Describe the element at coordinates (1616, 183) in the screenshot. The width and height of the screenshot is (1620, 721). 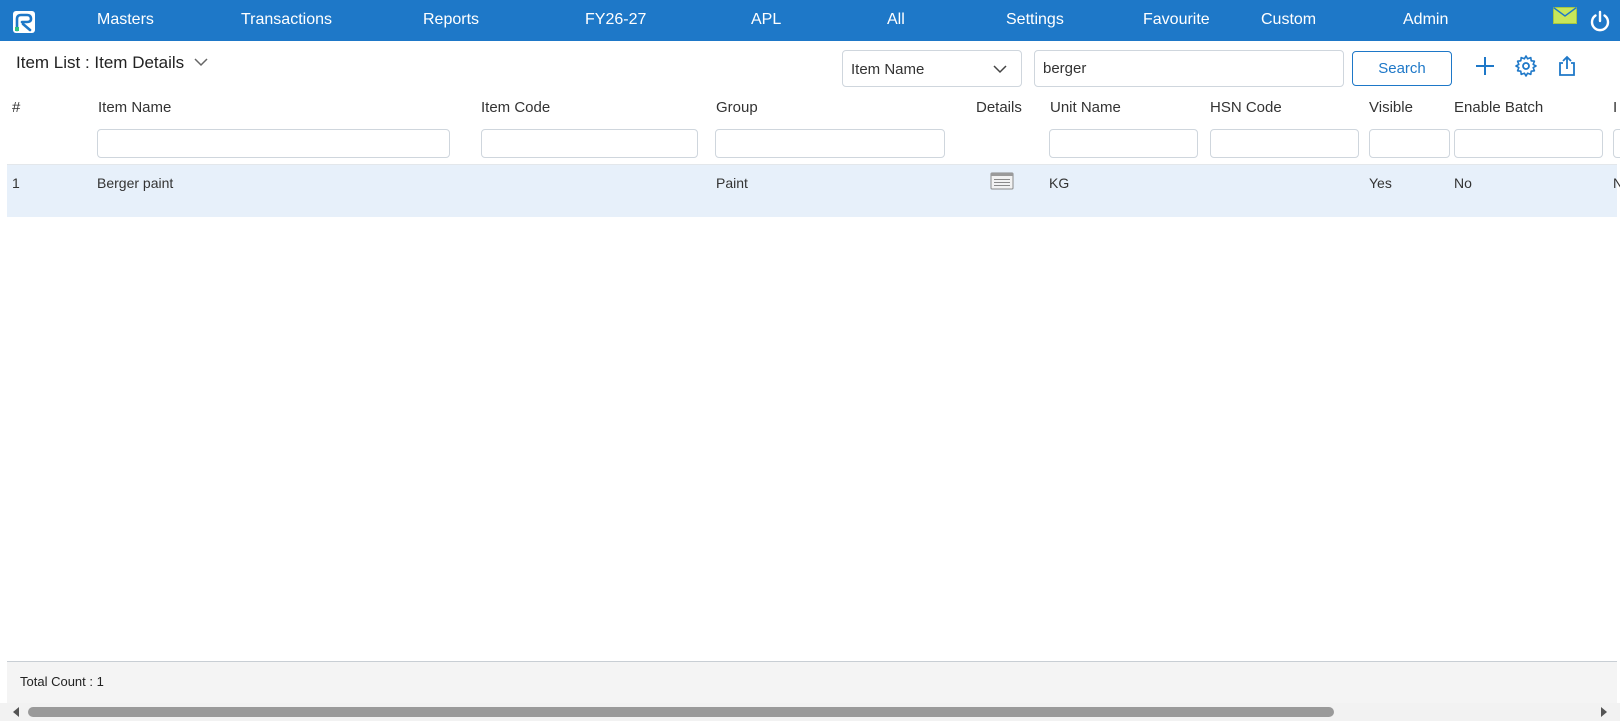
I see `cell-clipped: N` at that location.